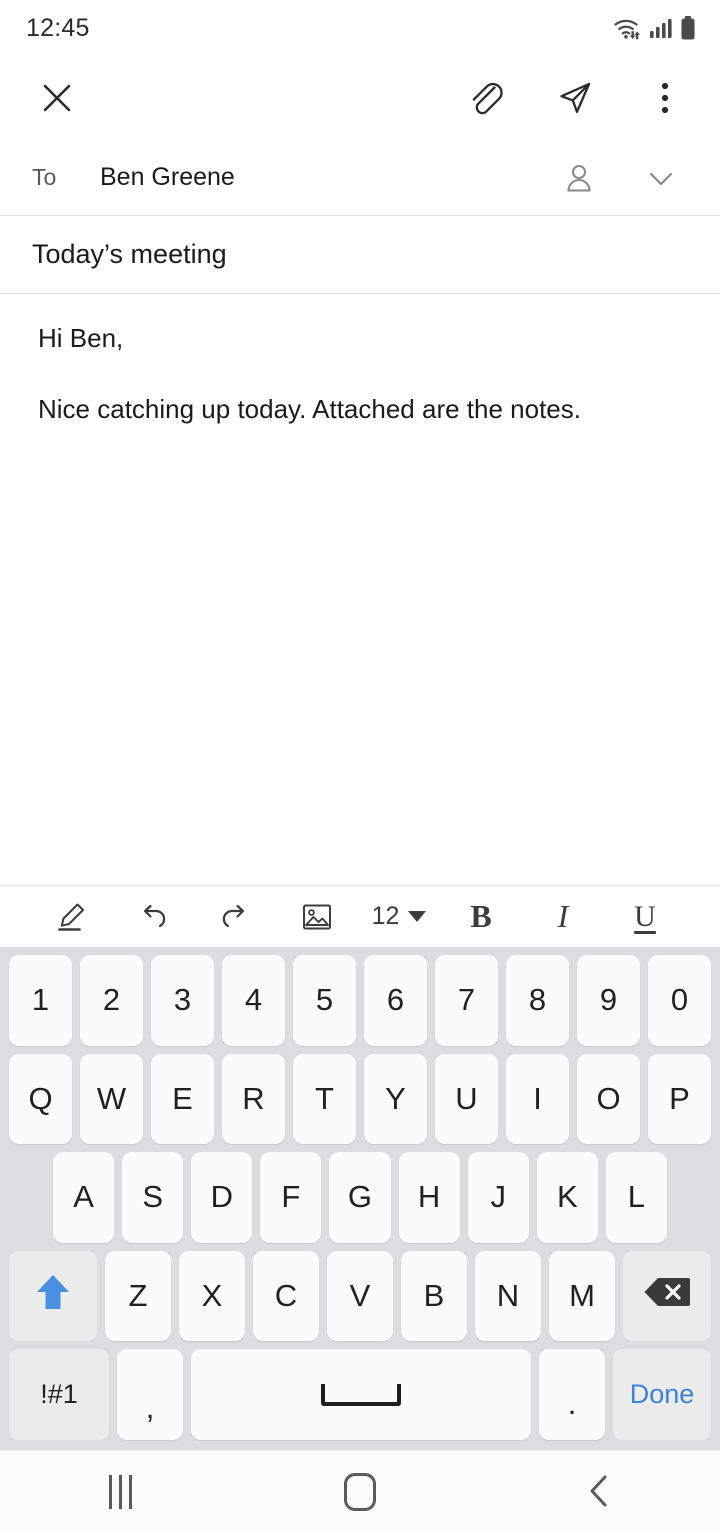  I want to click on keyboard-row-home: A S D F G H J K L, so click(360, 1197).